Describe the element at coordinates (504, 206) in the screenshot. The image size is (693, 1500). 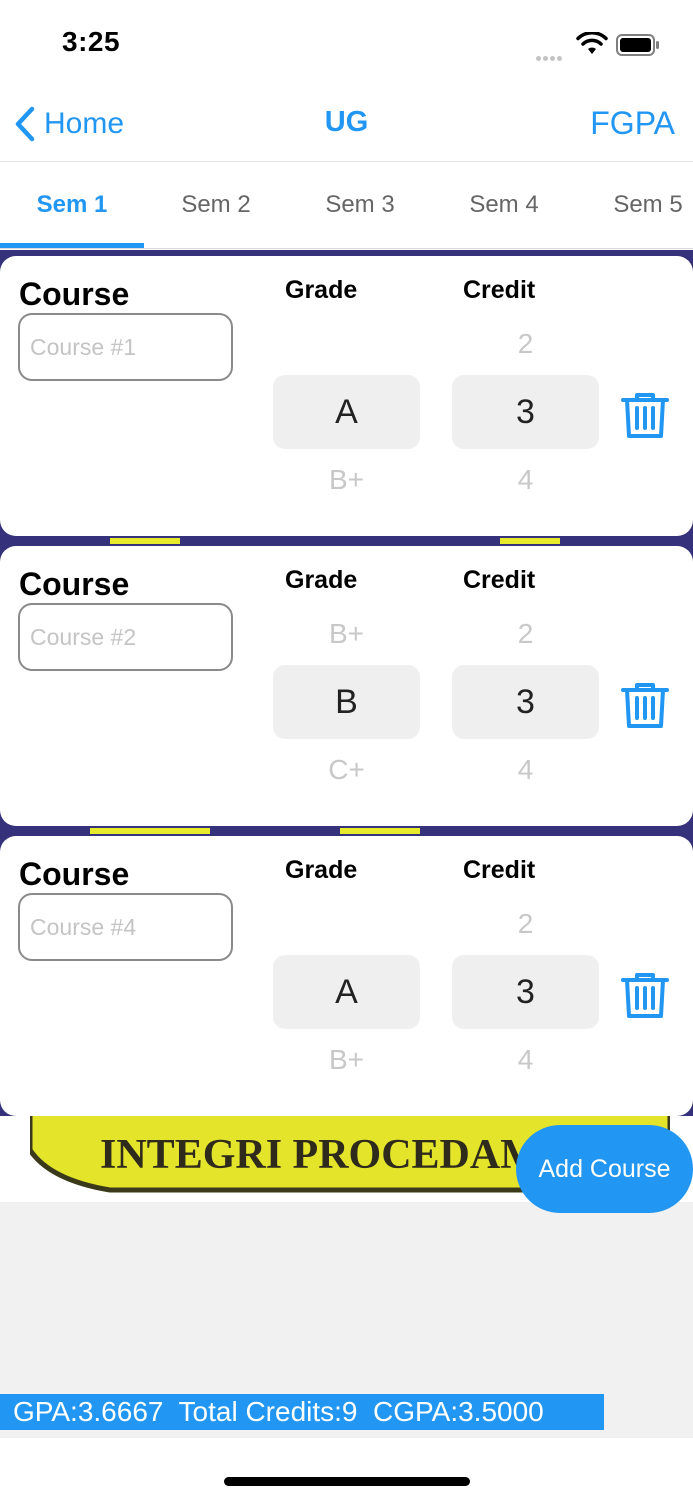
I see `tab-sem-4: Sem 4` at that location.